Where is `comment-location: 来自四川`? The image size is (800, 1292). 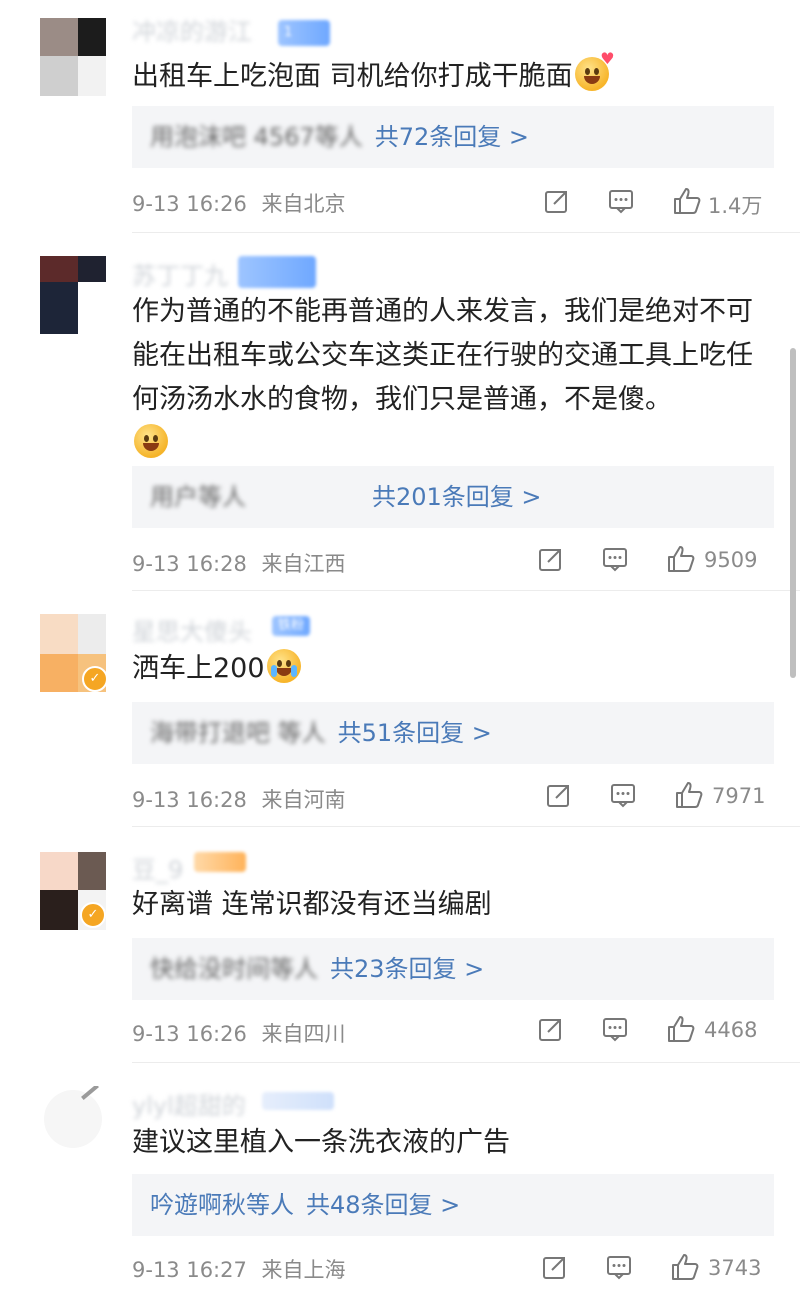 comment-location: 来自四川 is located at coordinates (303, 1034).